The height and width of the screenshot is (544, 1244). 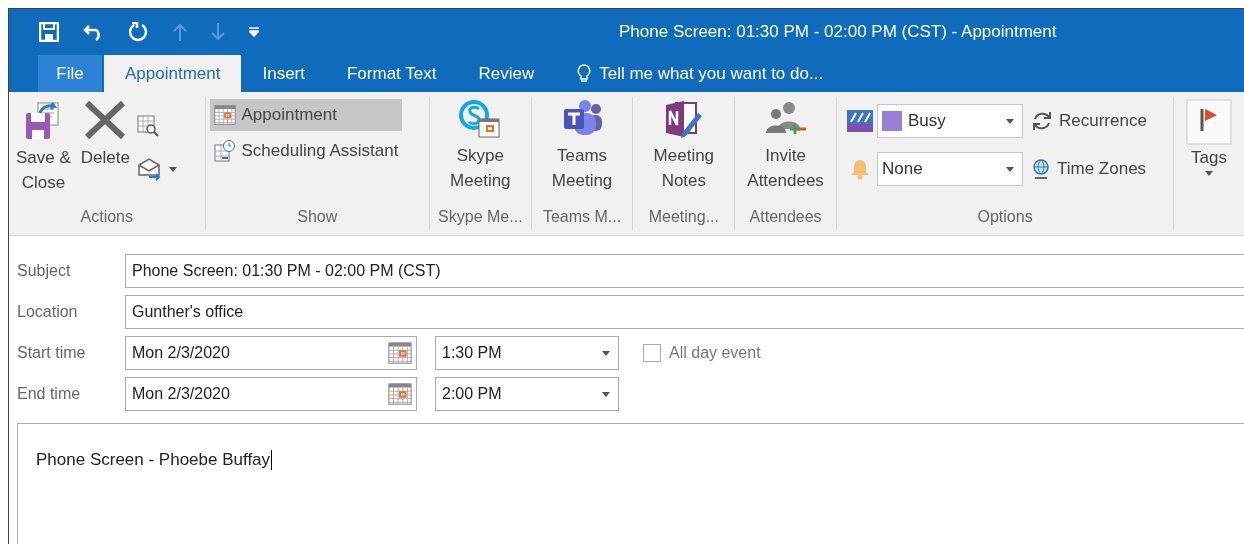 What do you see at coordinates (154, 460) in the screenshot?
I see `message-body-text: Phone Screen - Phoebe Buffay` at bounding box center [154, 460].